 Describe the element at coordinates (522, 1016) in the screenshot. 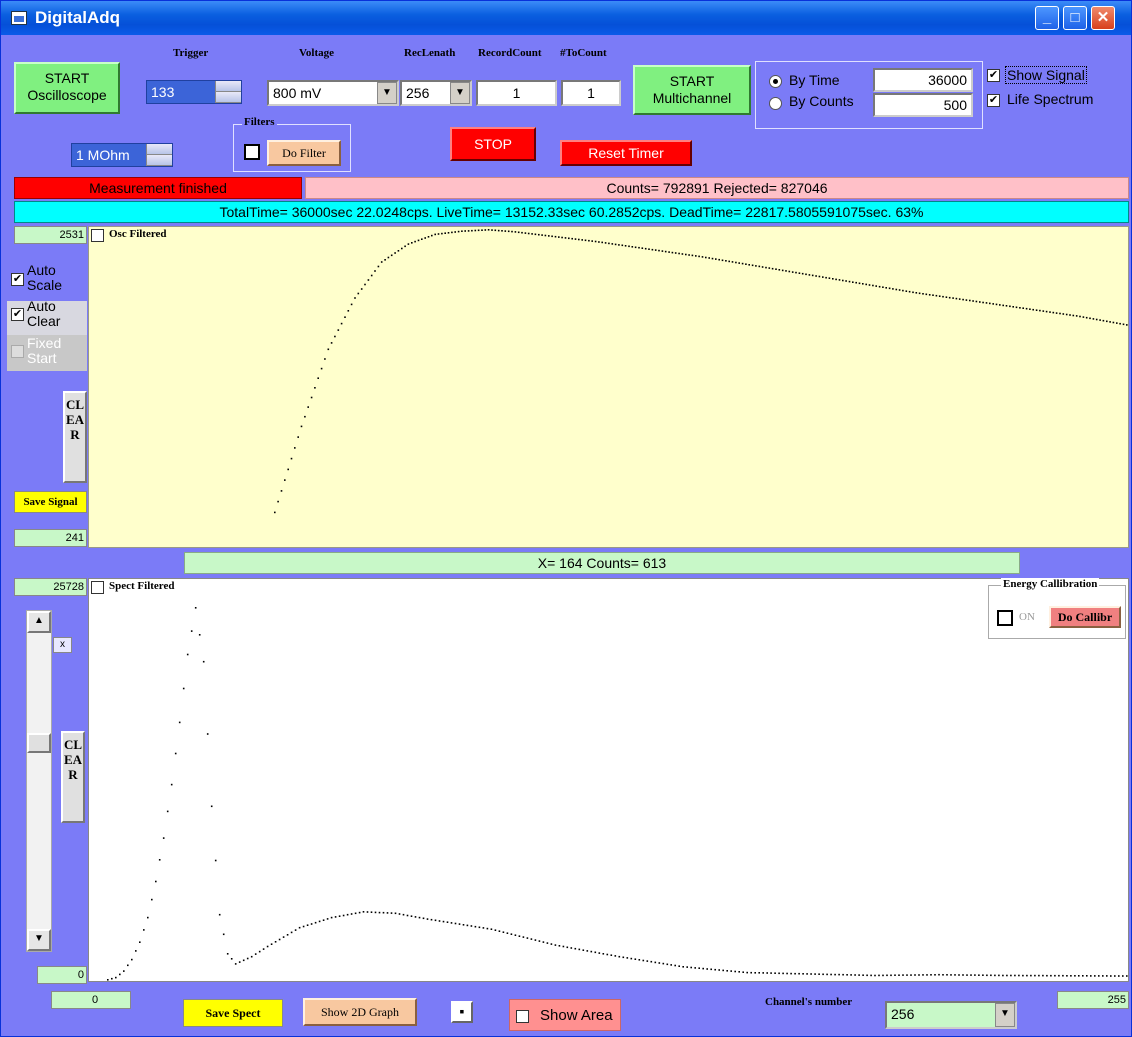

I see `show-area-checkbox` at that location.